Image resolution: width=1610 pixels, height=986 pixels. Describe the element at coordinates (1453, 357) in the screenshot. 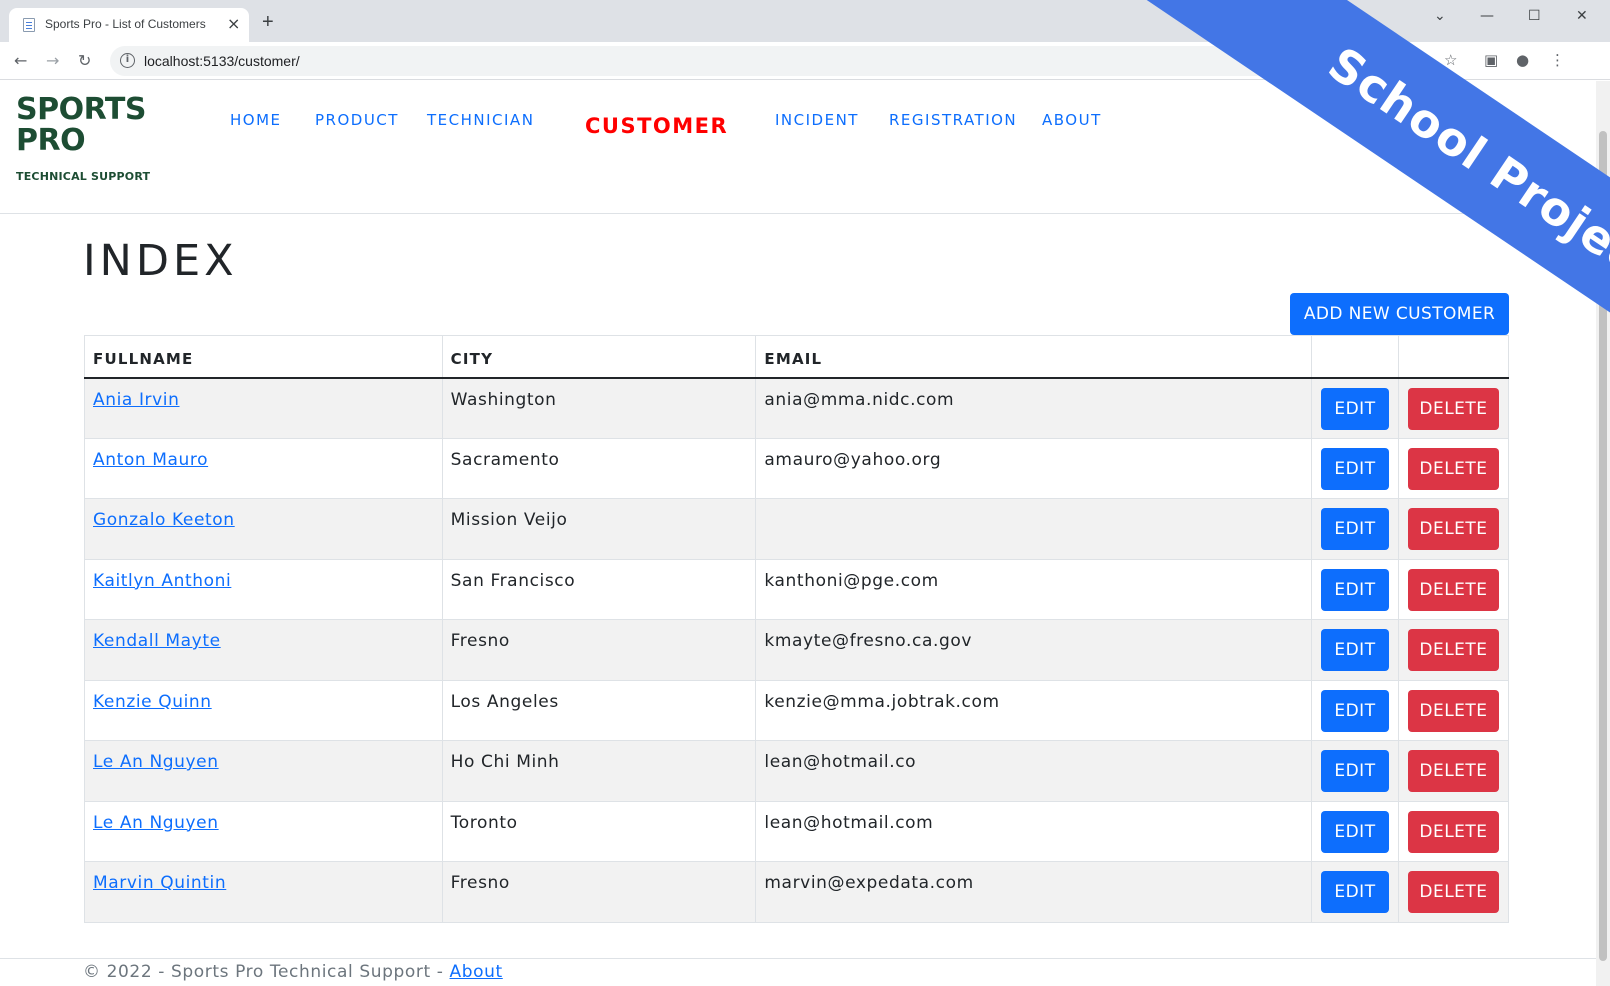

I see `header-delete-column` at that location.